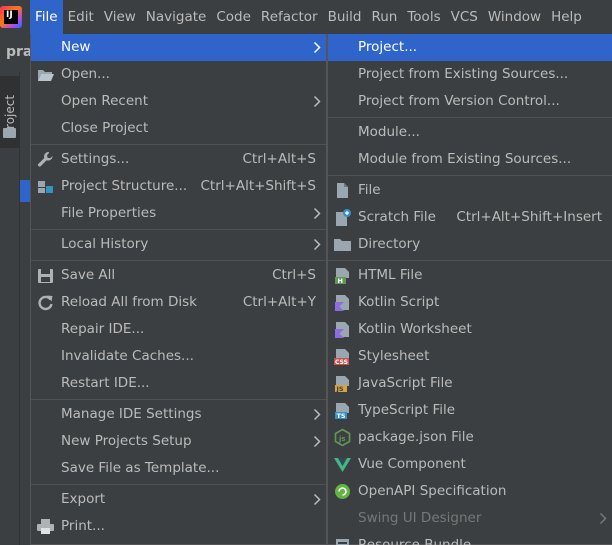 The width and height of the screenshot is (612, 545). Describe the element at coordinates (470, 302) in the screenshot. I see `new-menu-item-kotlin-script: Kotlin Script` at that location.